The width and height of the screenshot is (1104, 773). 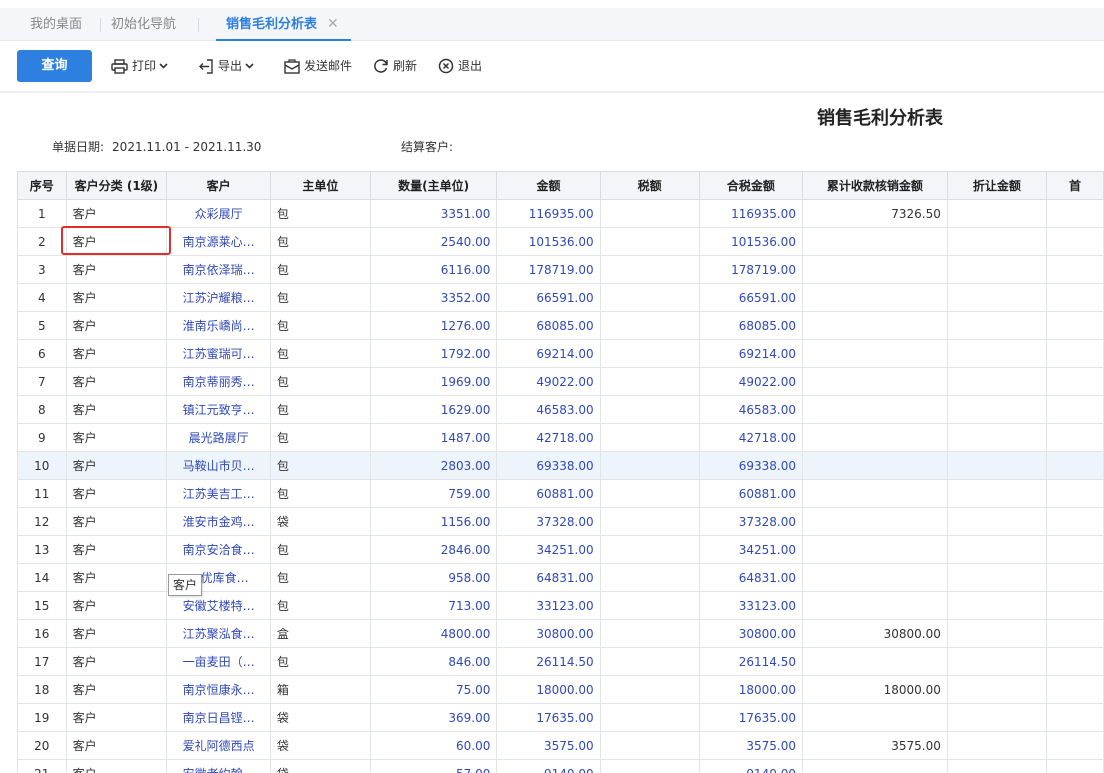 What do you see at coordinates (560, 661) in the screenshot?
I see `table-row: 17 客户 一亩麦田（… 包 846.00 26114.50 26114.50` at bounding box center [560, 661].